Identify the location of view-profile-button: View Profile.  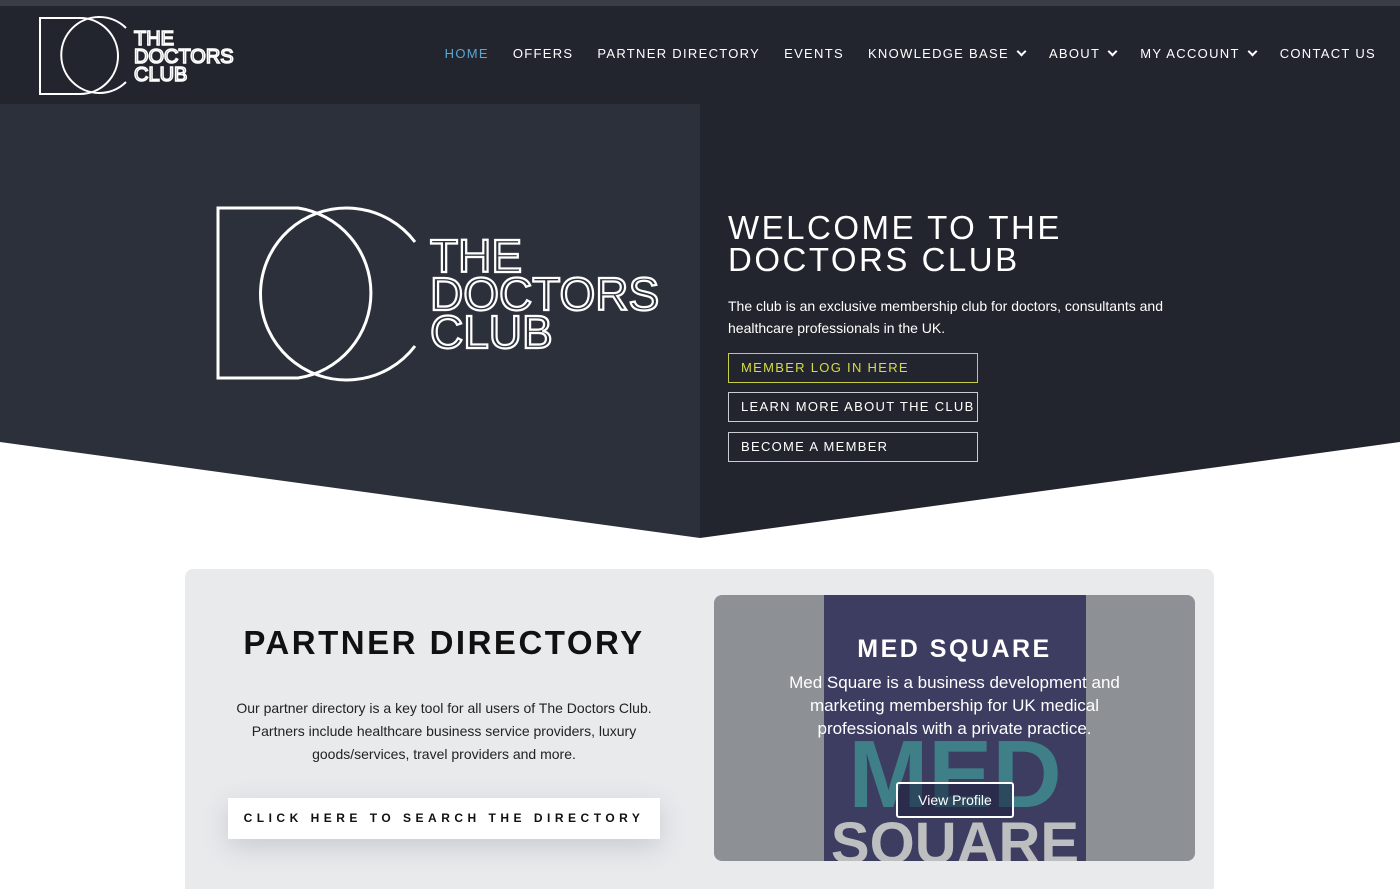
(955, 800).